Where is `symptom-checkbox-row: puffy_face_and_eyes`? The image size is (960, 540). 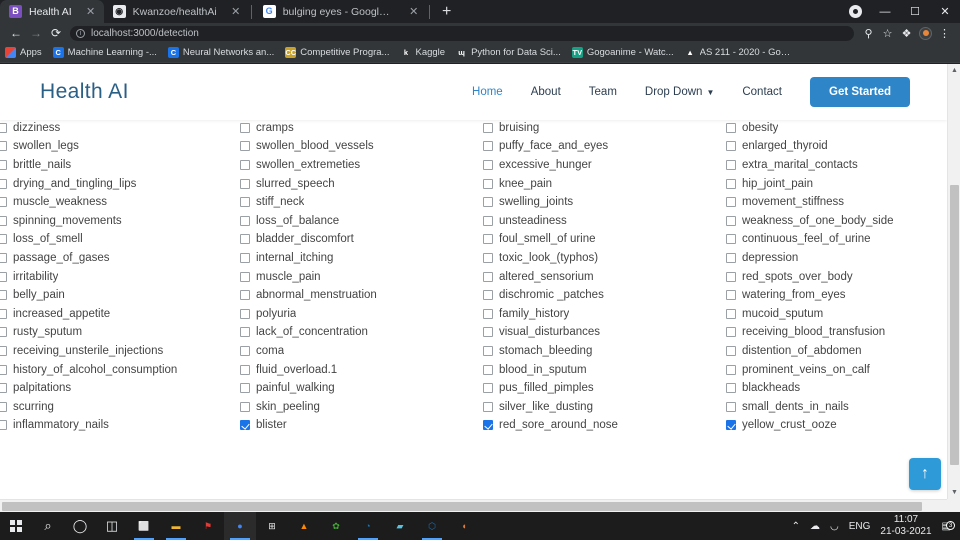 symptom-checkbox-row: puffy_face_and_eyes is located at coordinates (604, 146).